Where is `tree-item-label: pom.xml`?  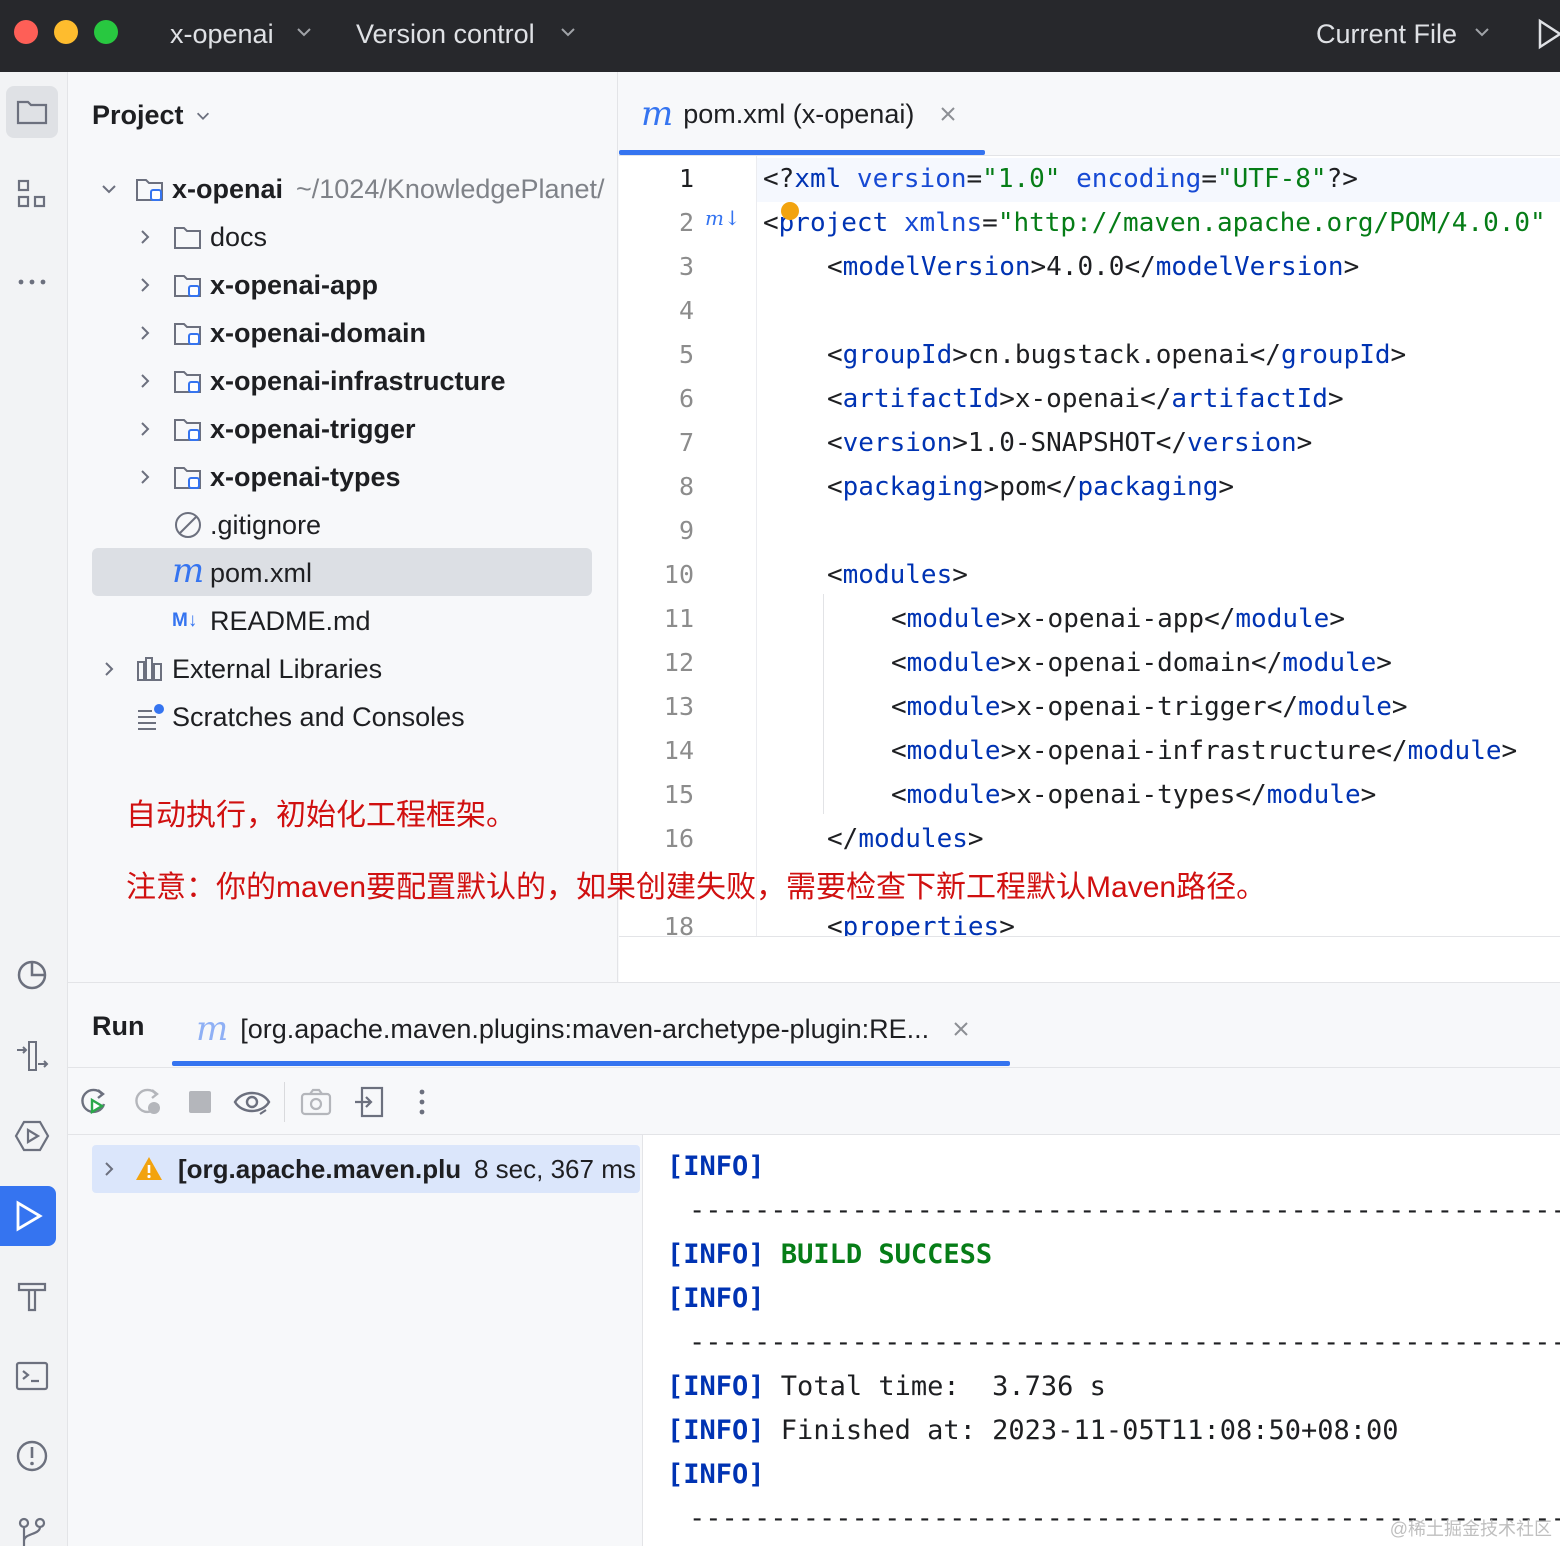 tree-item-label: pom.xml is located at coordinates (261, 572).